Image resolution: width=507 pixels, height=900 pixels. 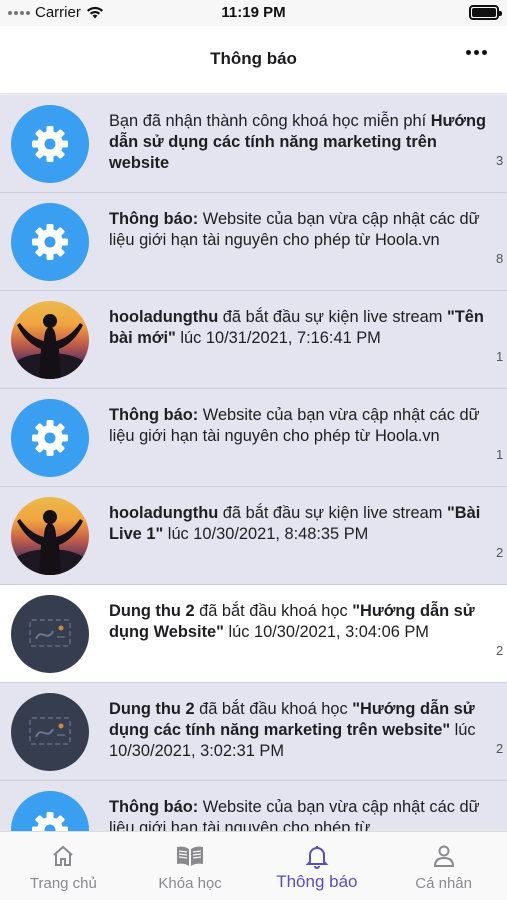 I want to click on status-time: 11:19 PM, so click(x=253, y=12).